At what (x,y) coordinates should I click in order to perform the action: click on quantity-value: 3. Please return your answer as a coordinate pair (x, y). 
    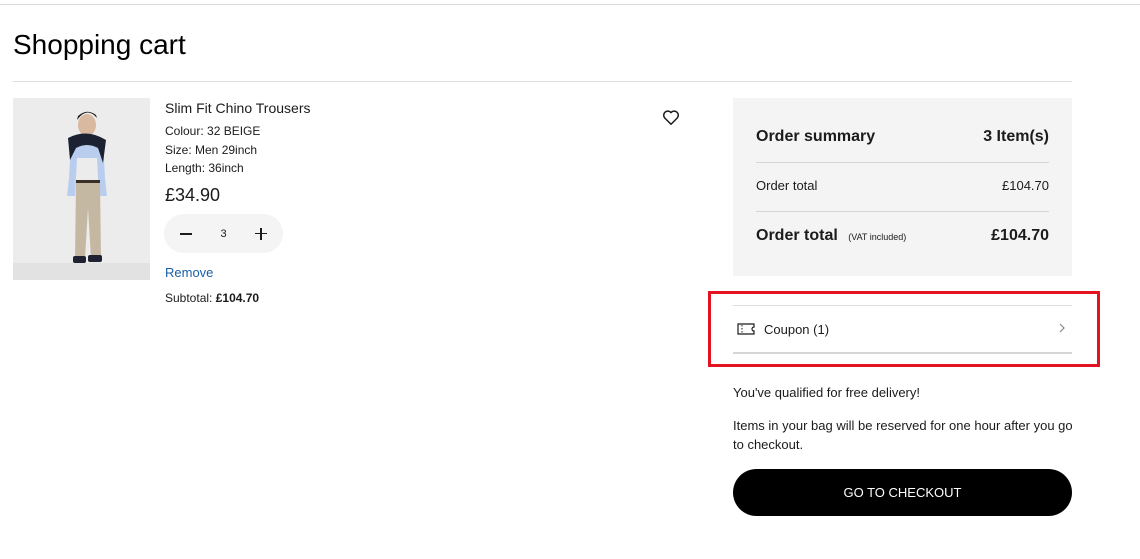
    Looking at the image, I should click on (223, 234).